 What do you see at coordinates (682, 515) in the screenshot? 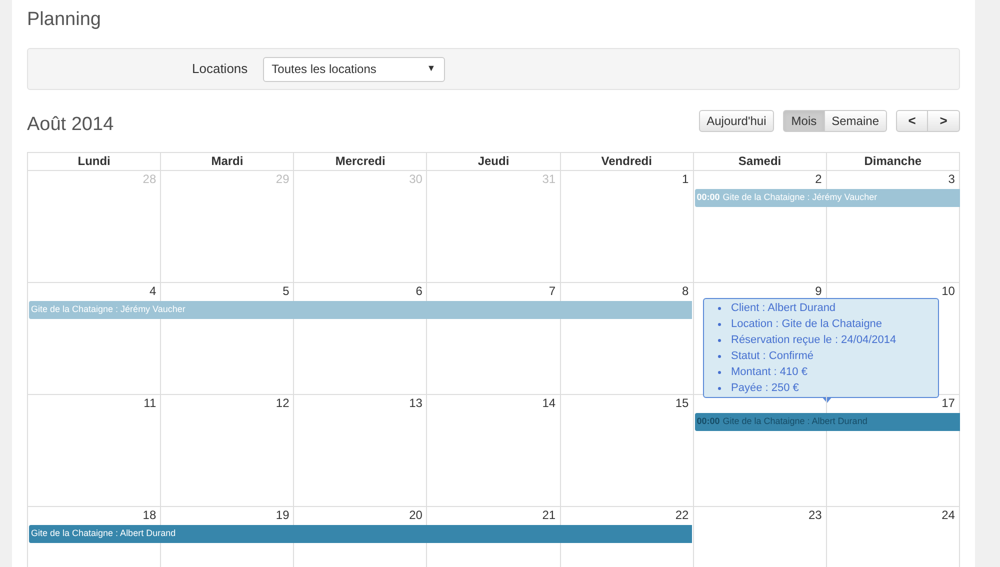
I see `day-number: 22` at bounding box center [682, 515].